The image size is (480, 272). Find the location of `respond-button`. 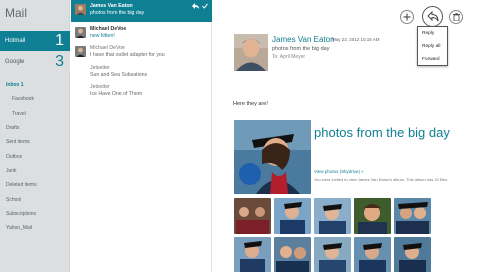

respond-button is located at coordinates (432, 16).